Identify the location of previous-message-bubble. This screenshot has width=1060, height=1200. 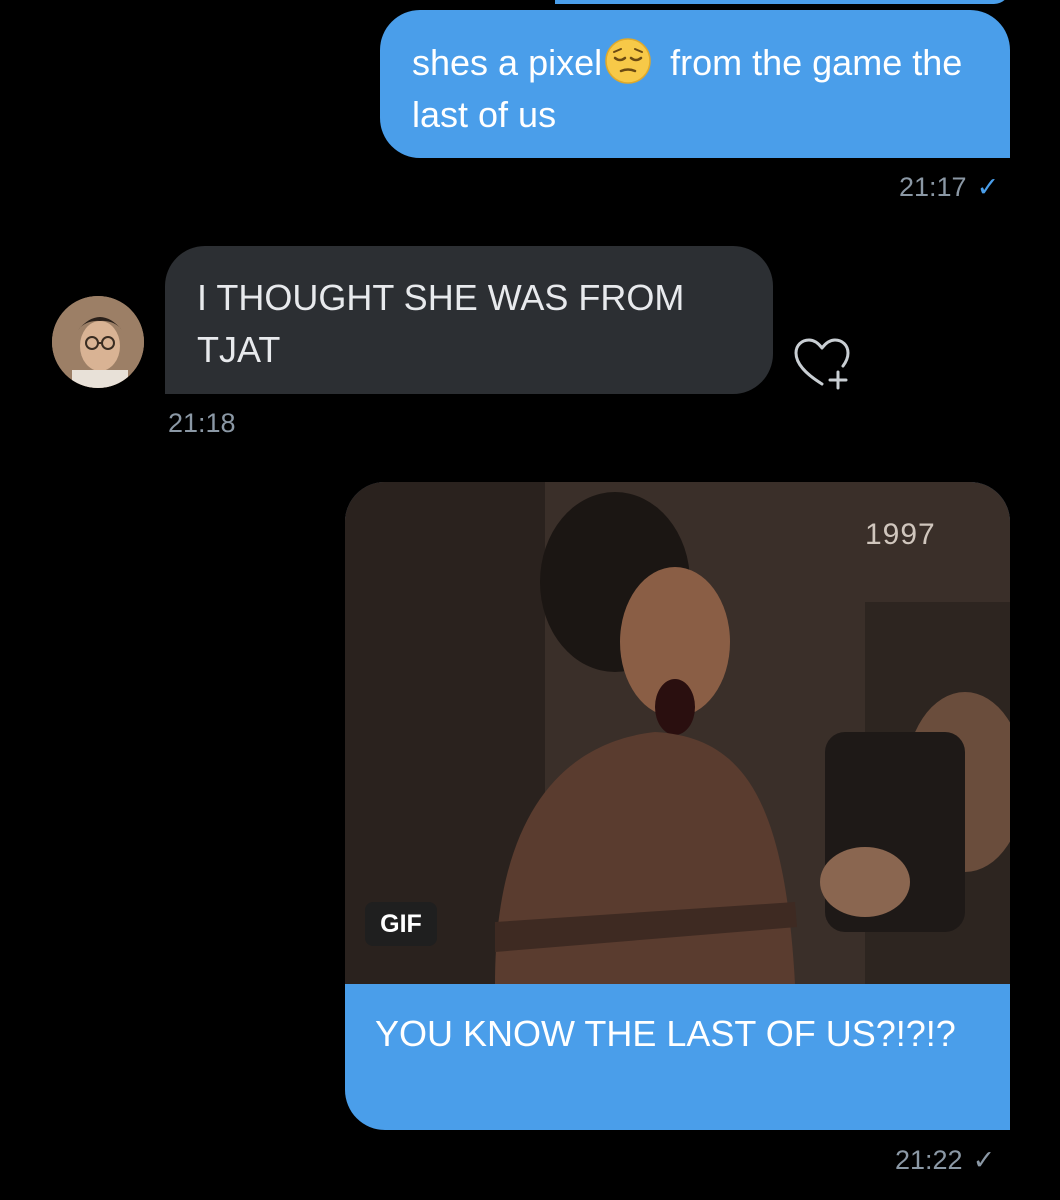
(782, 2).